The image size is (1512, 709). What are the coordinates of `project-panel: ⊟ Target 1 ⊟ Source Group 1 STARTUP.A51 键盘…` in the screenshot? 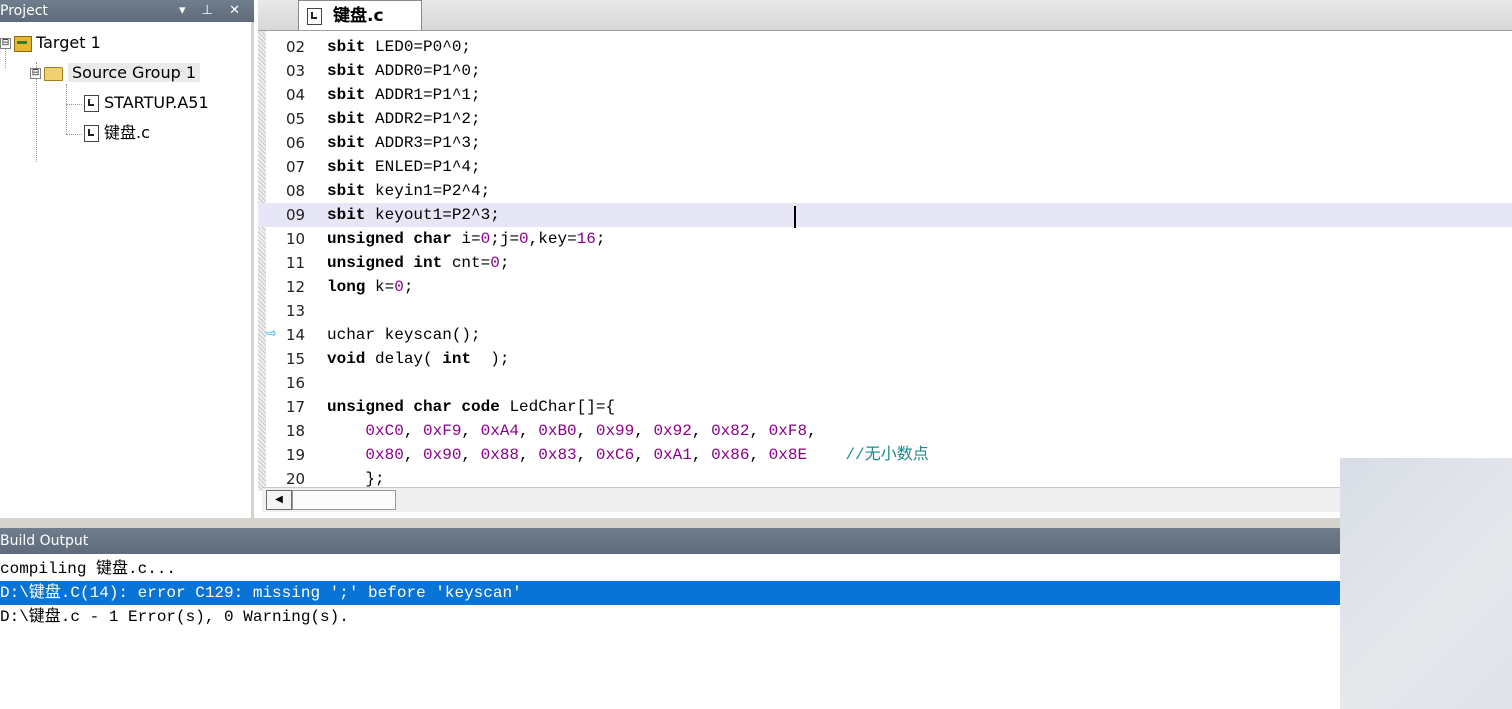 It's located at (127, 270).